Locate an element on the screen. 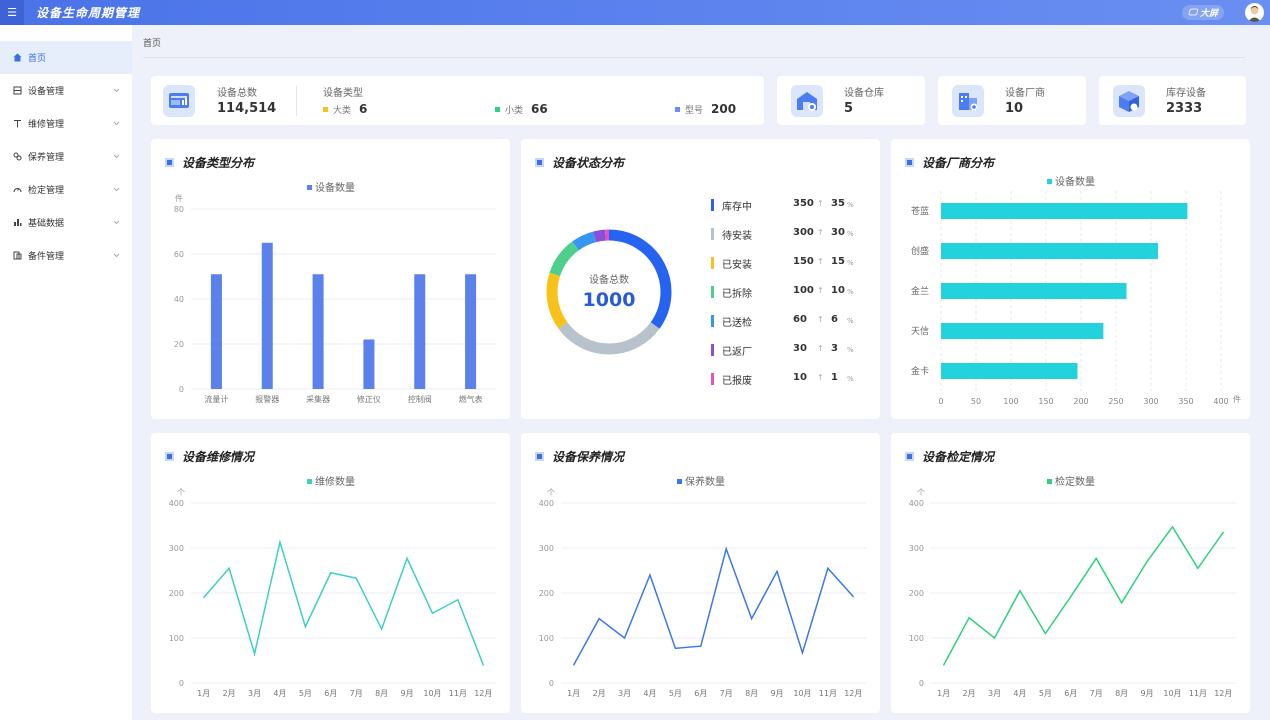 This screenshot has width=1270, height=720. legend-label: 维修数量 is located at coordinates (335, 481).